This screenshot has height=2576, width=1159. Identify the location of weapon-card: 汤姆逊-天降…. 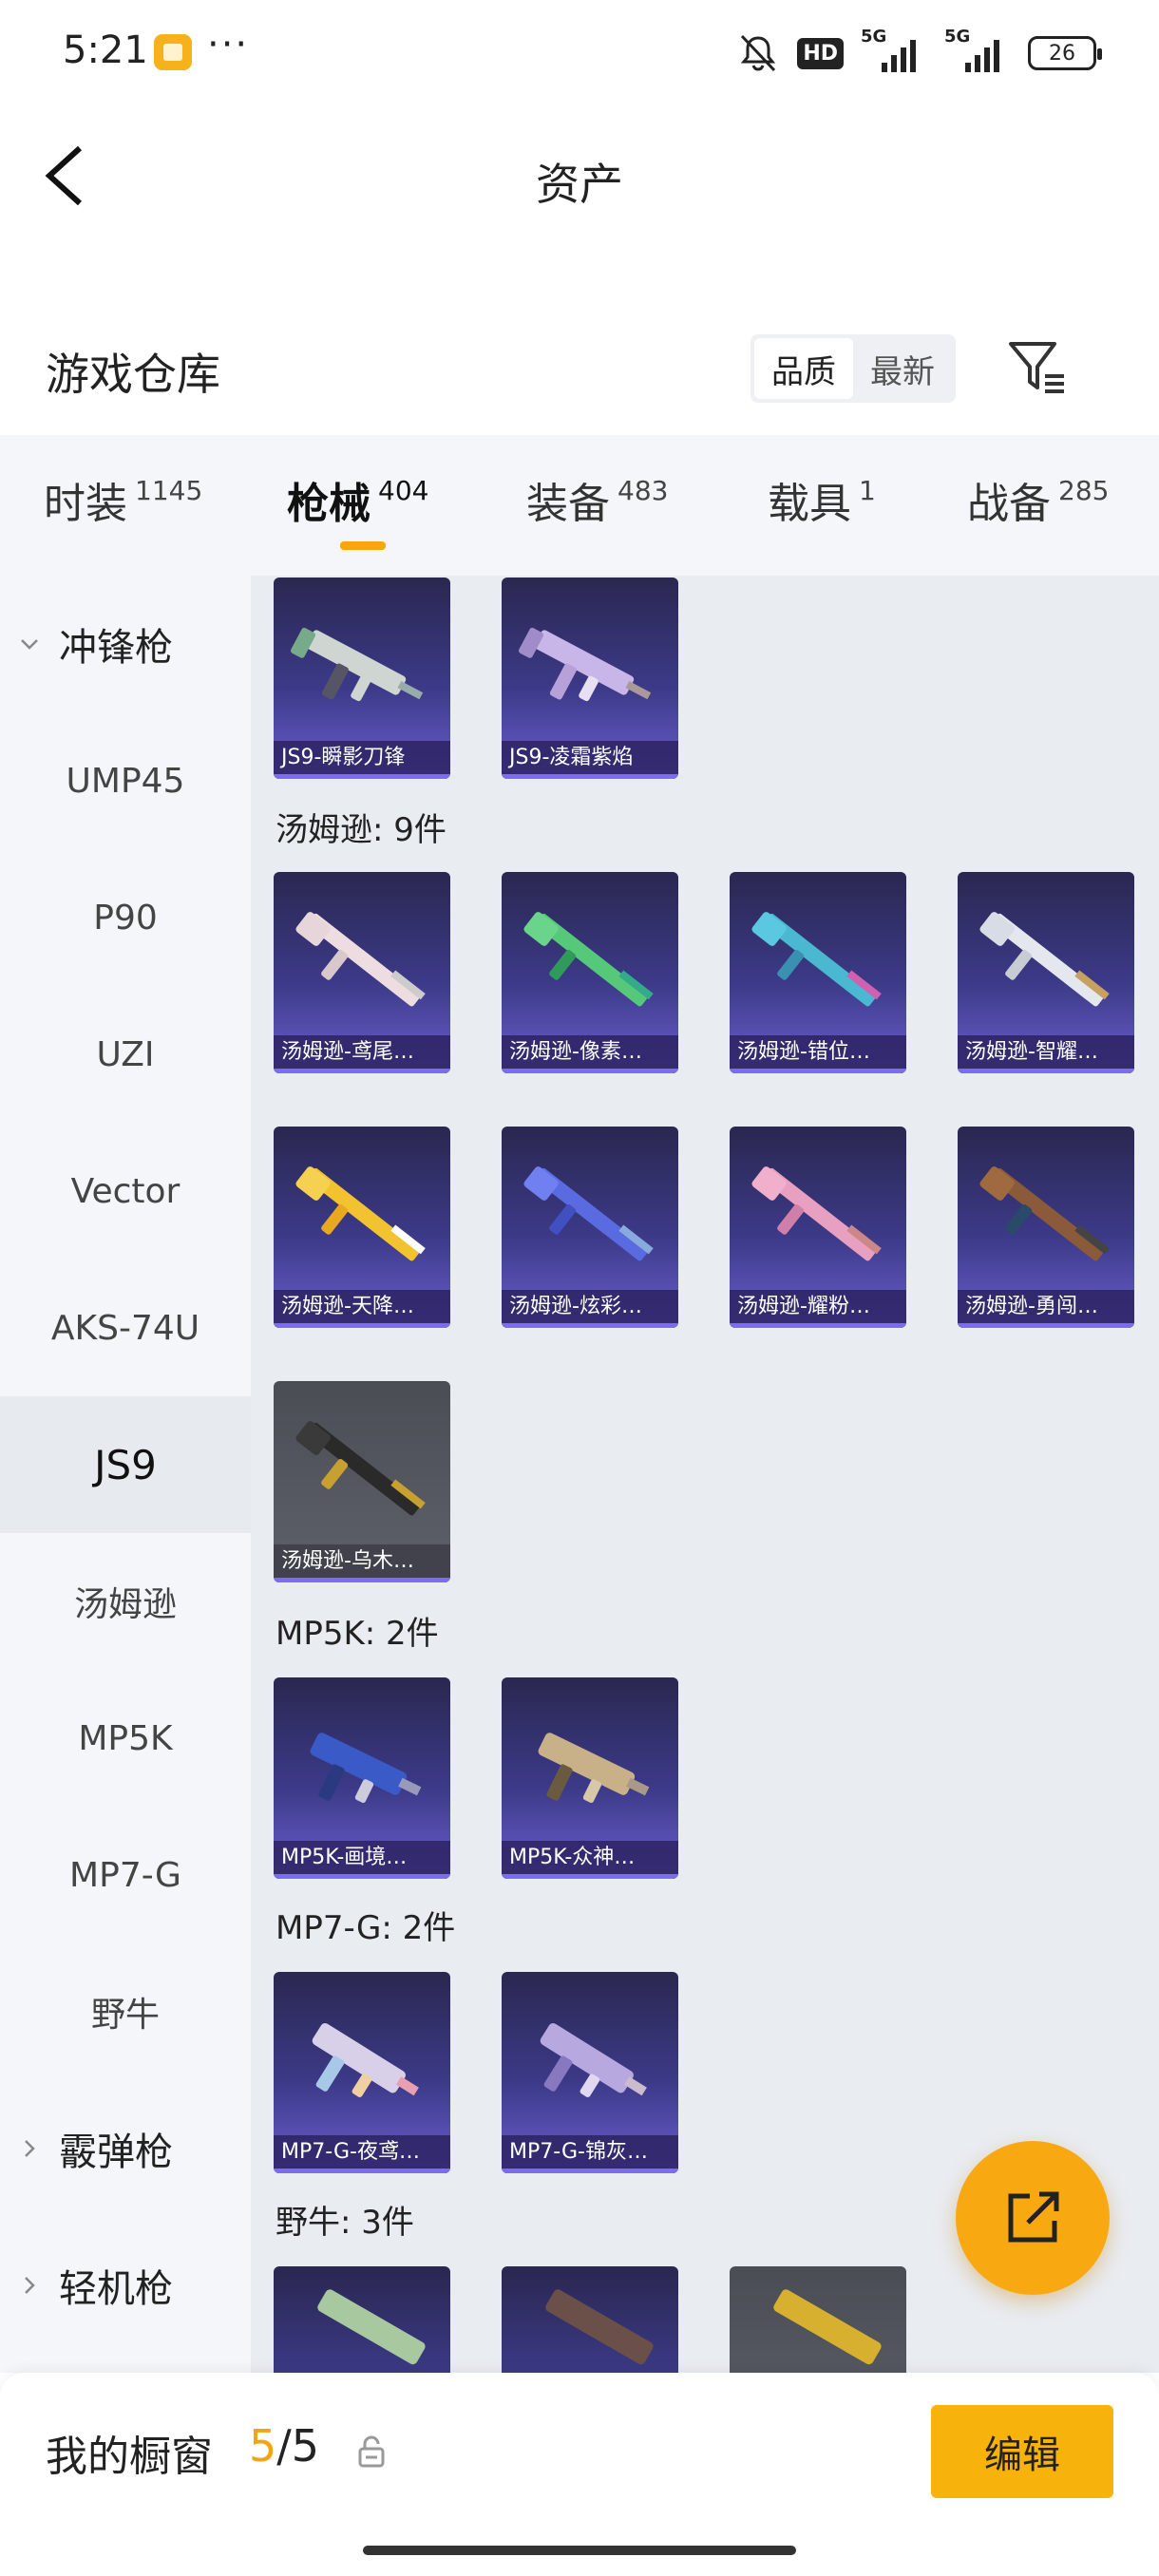
(362, 1227).